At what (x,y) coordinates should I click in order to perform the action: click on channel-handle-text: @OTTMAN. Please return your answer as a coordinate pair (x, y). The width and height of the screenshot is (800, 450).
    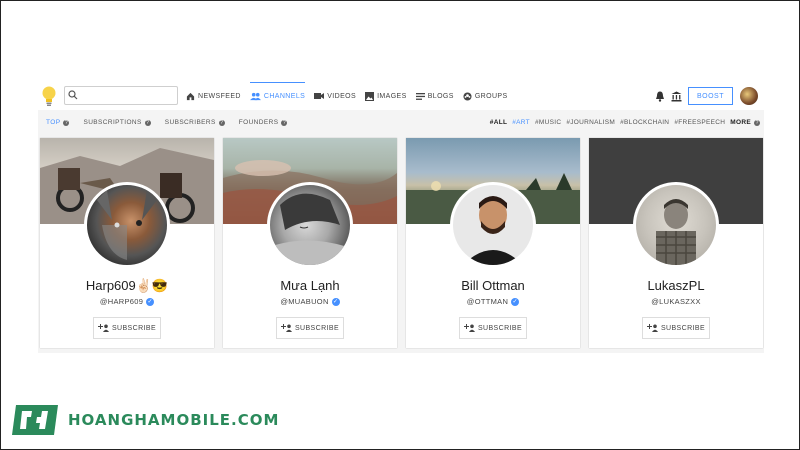
    Looking at the image, I should click on (487, 301).